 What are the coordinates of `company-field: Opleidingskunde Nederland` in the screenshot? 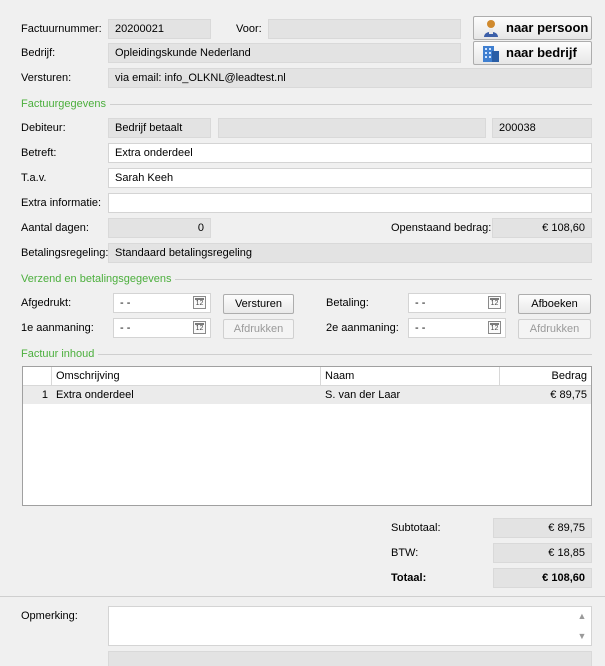 It's located at (284, 53).